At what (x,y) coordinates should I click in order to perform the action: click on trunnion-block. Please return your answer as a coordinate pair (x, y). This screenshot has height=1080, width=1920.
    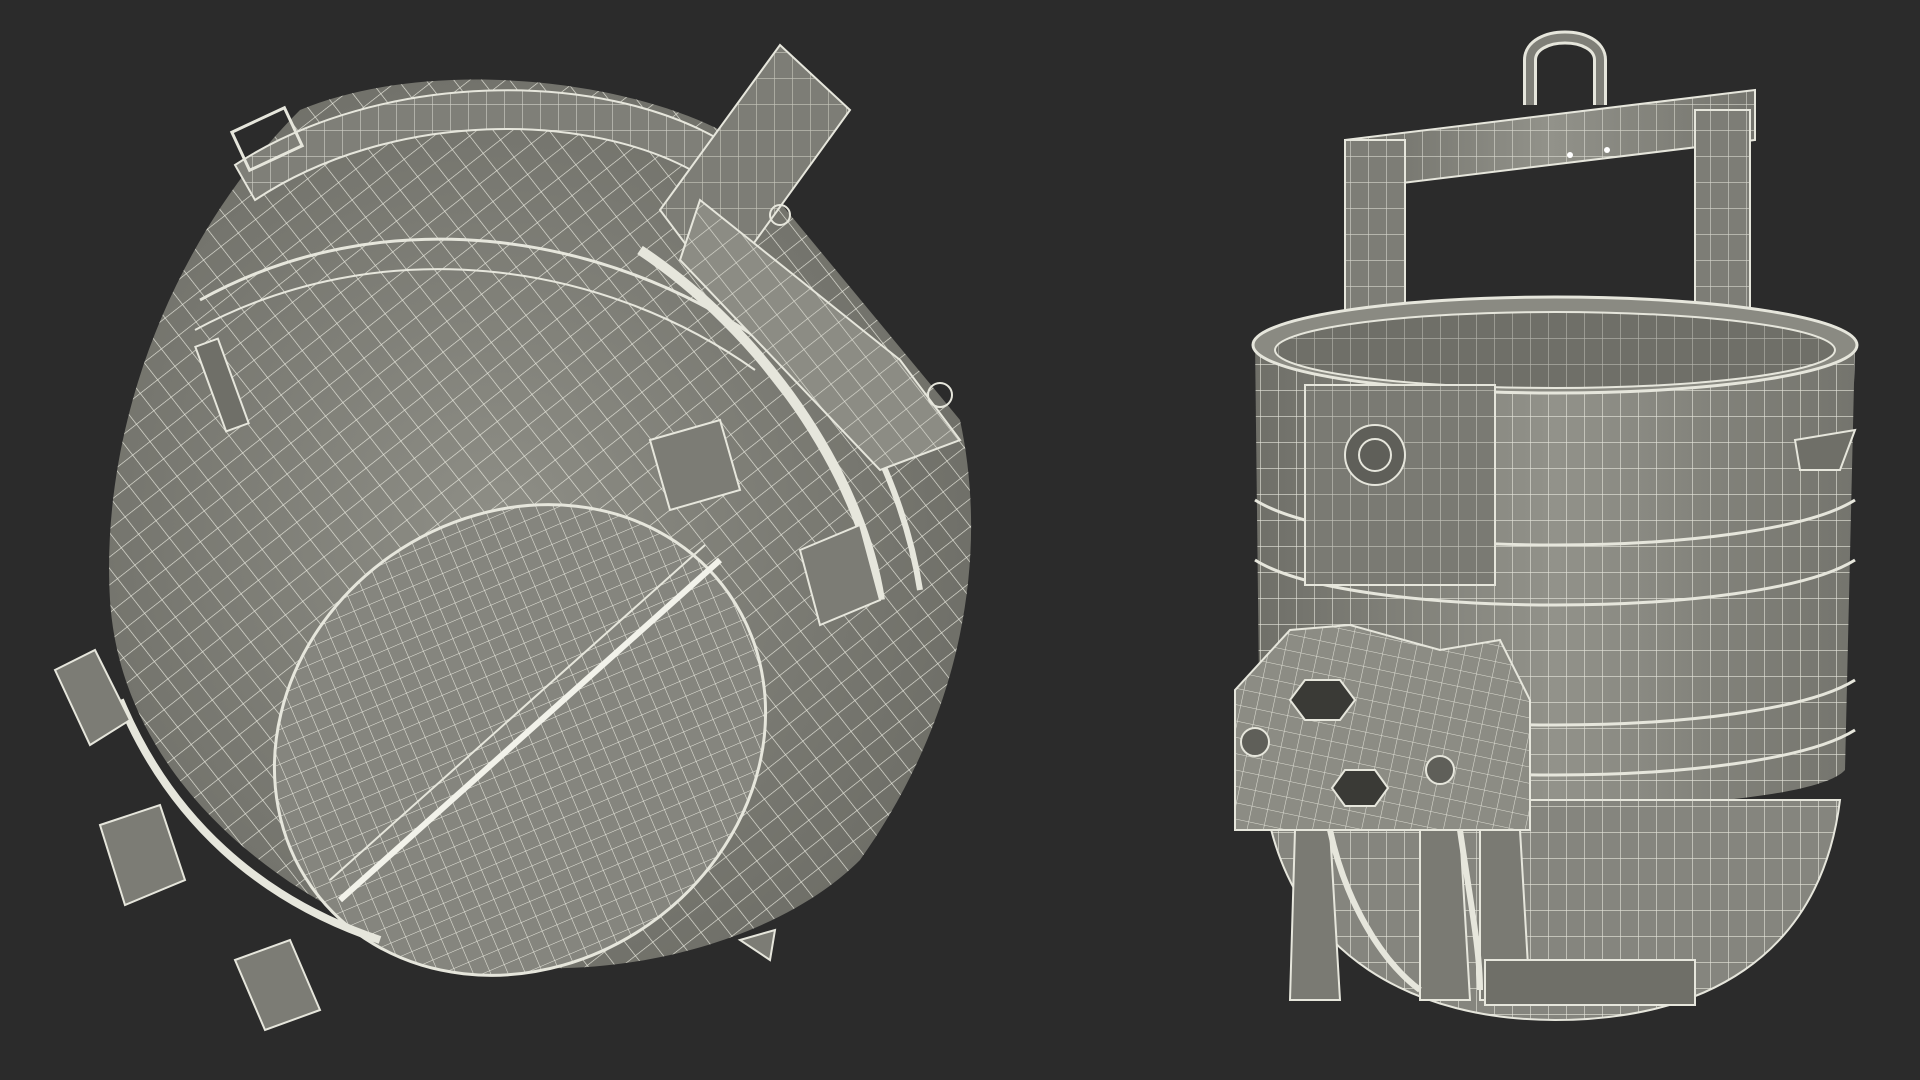
    Looking at the image, I should click on (1382, 727).